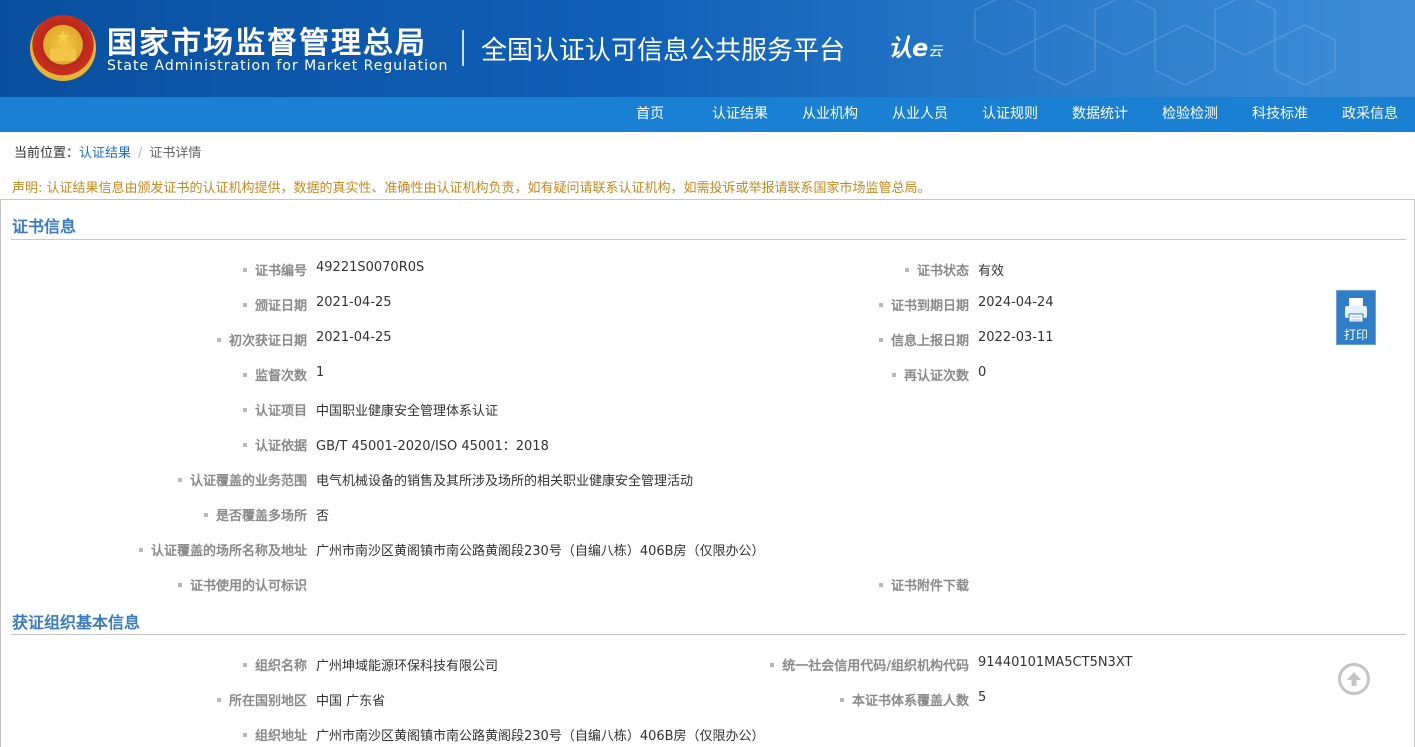 This screenshot has height=747, width=1415. I want to click on section-title-org-info: 获证组织基本信息, so click(76, 622).